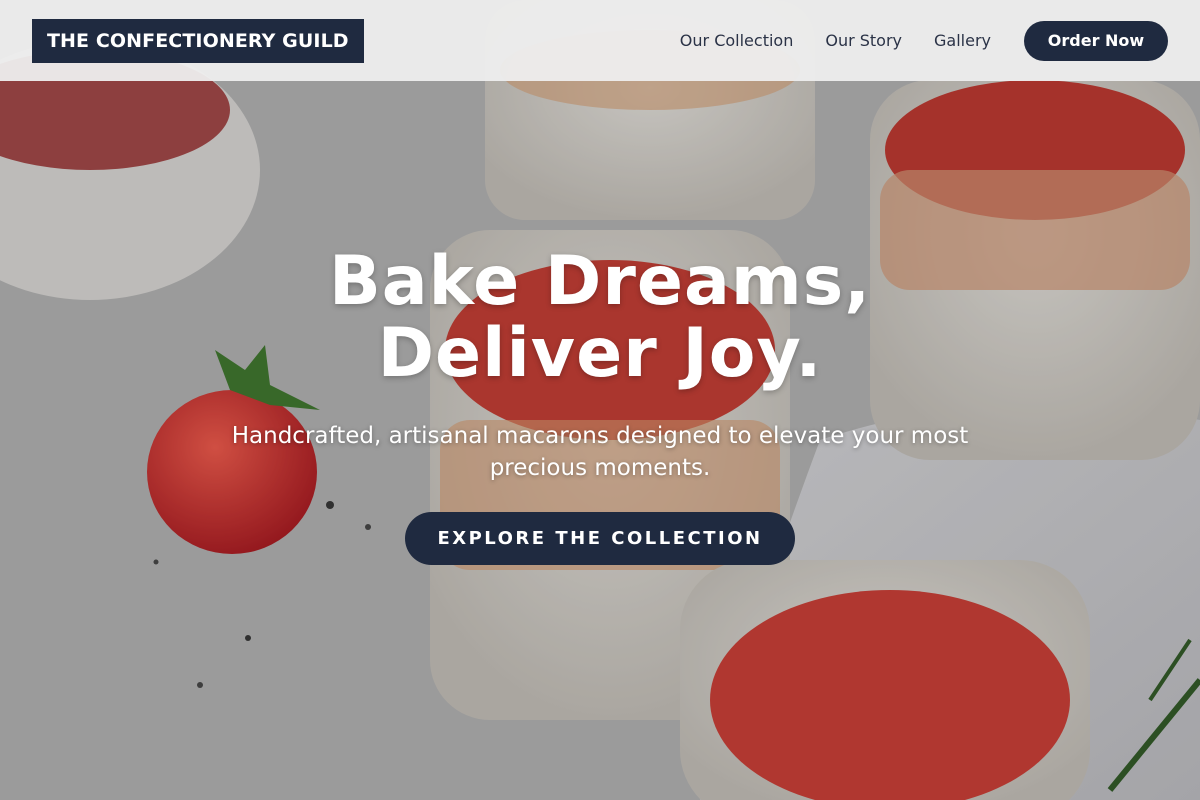 Image resolution: width=1200 pixels, height=800 pixels. Describe the element at coordinates (863, 40) in the screenshot. I see `nav-link-our-story: Our Story` at that location.